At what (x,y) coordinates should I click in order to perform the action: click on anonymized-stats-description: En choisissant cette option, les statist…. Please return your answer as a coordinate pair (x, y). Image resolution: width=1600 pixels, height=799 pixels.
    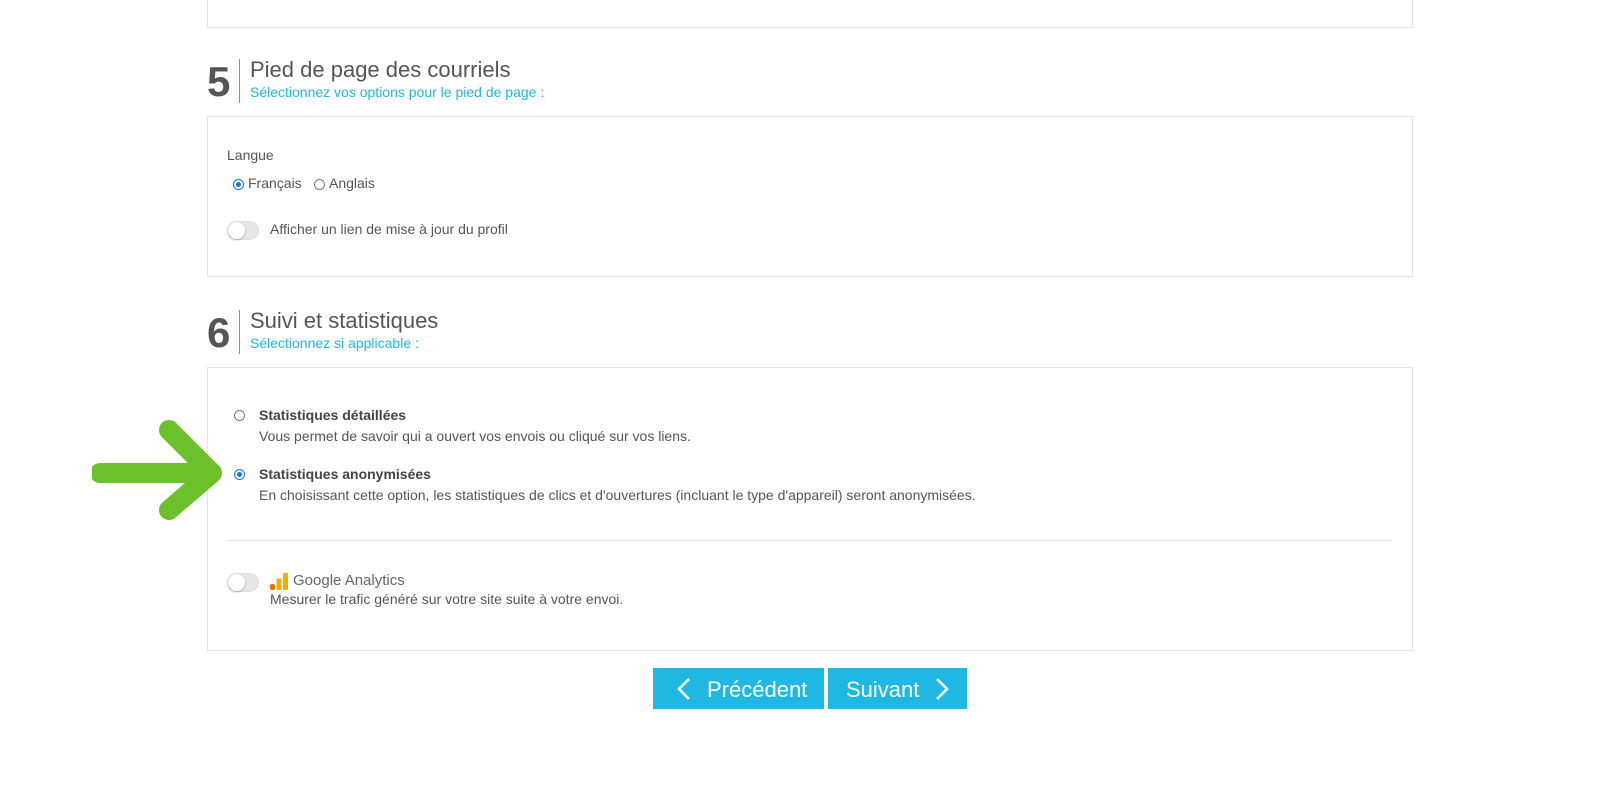
    Looking at the image, I should click on (617, 495).